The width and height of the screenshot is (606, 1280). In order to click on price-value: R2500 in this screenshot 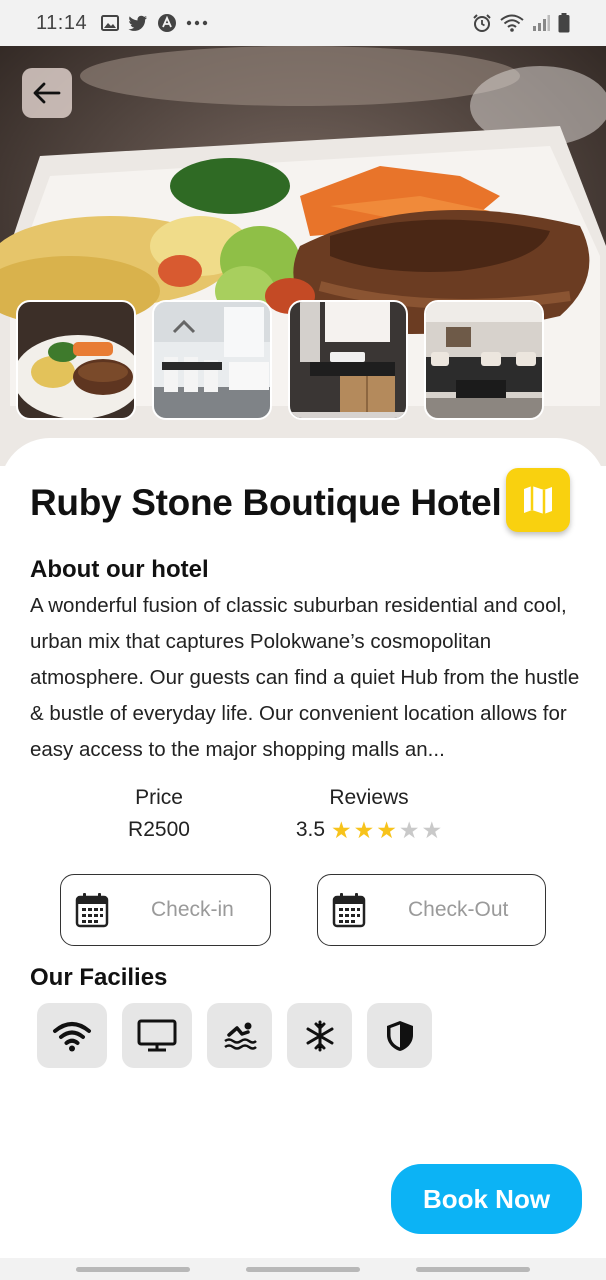, I will do `click(159, 829)`.